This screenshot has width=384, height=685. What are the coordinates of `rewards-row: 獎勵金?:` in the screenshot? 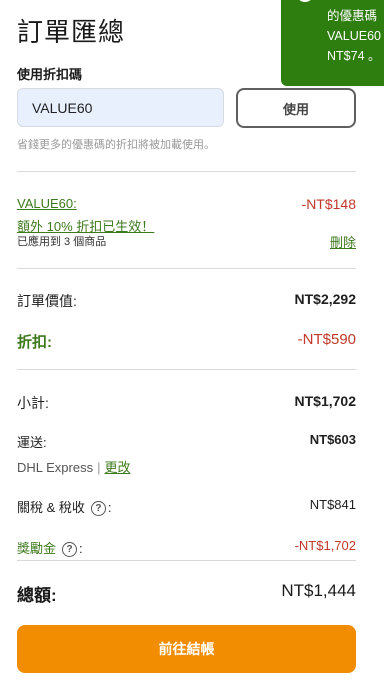 It's located at (50, 548).